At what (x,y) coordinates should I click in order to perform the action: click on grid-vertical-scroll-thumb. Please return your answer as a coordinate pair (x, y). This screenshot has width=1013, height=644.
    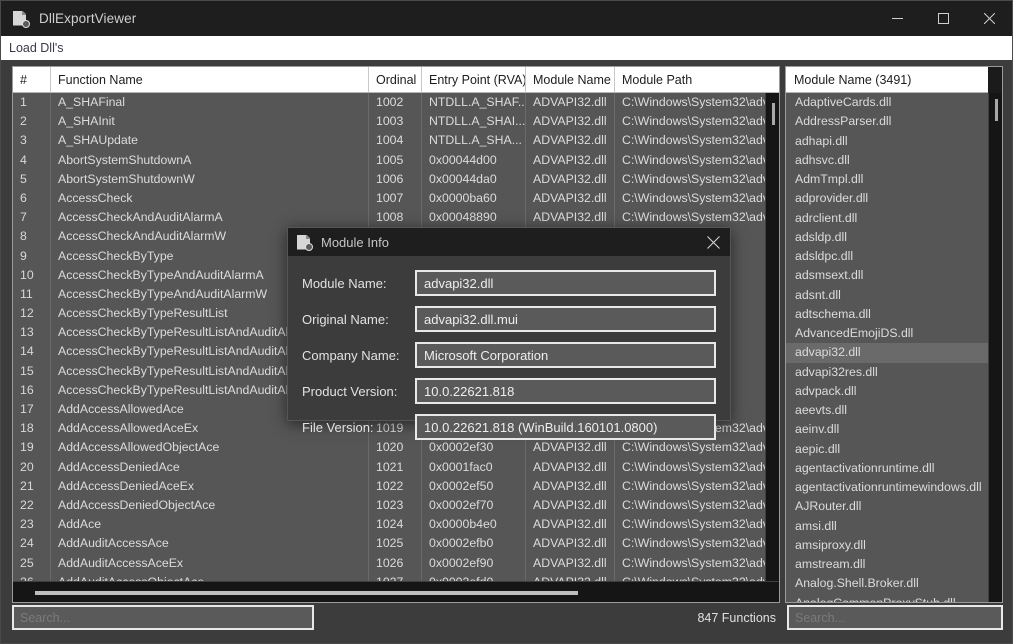
    Looking at the image, I should click on (773, 114).